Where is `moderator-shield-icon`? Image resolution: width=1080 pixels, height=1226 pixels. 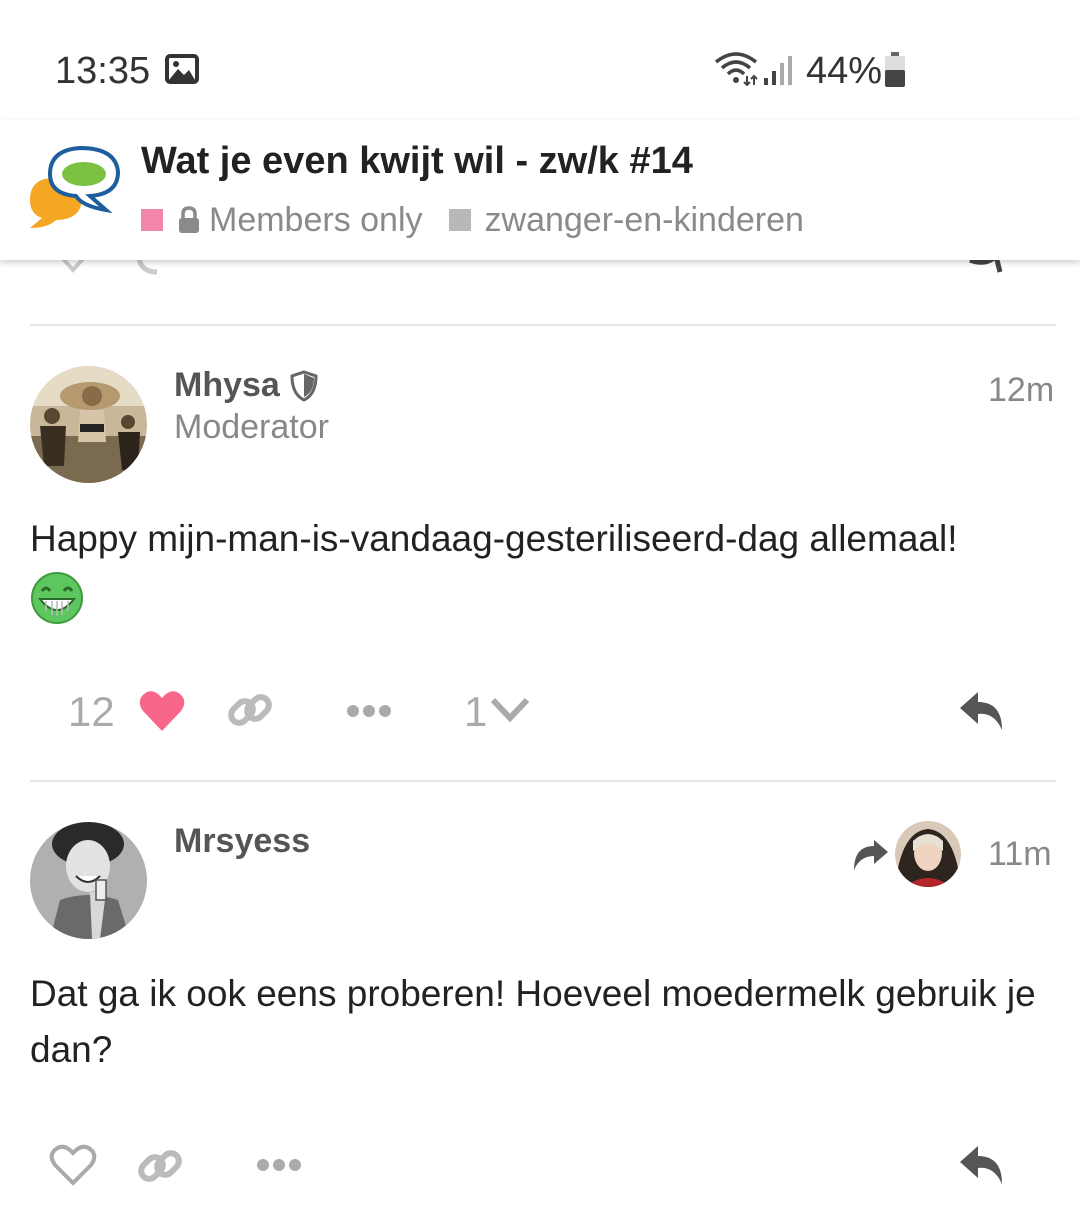 moderator-shield-icon is located at coordinates (304, 385).